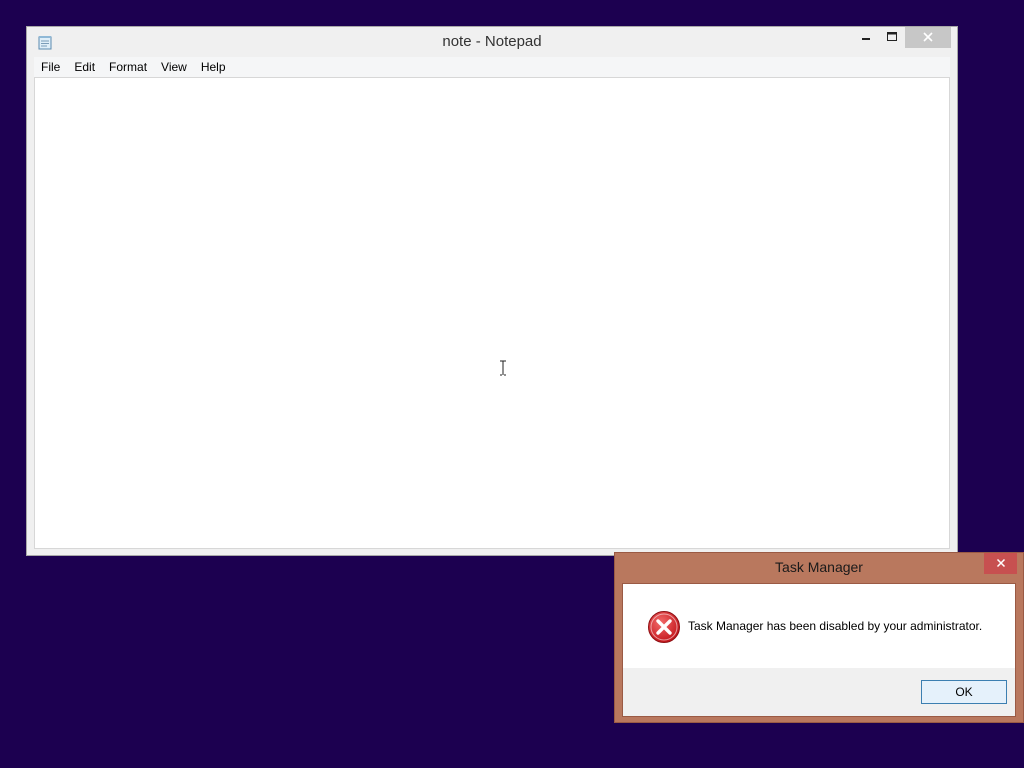 This screenshot has width=1024, height=768. What do you see at coordinates (84, 67) in the screenshot?
I see `menu-edit: Edit` at bounding box center [84, 67].